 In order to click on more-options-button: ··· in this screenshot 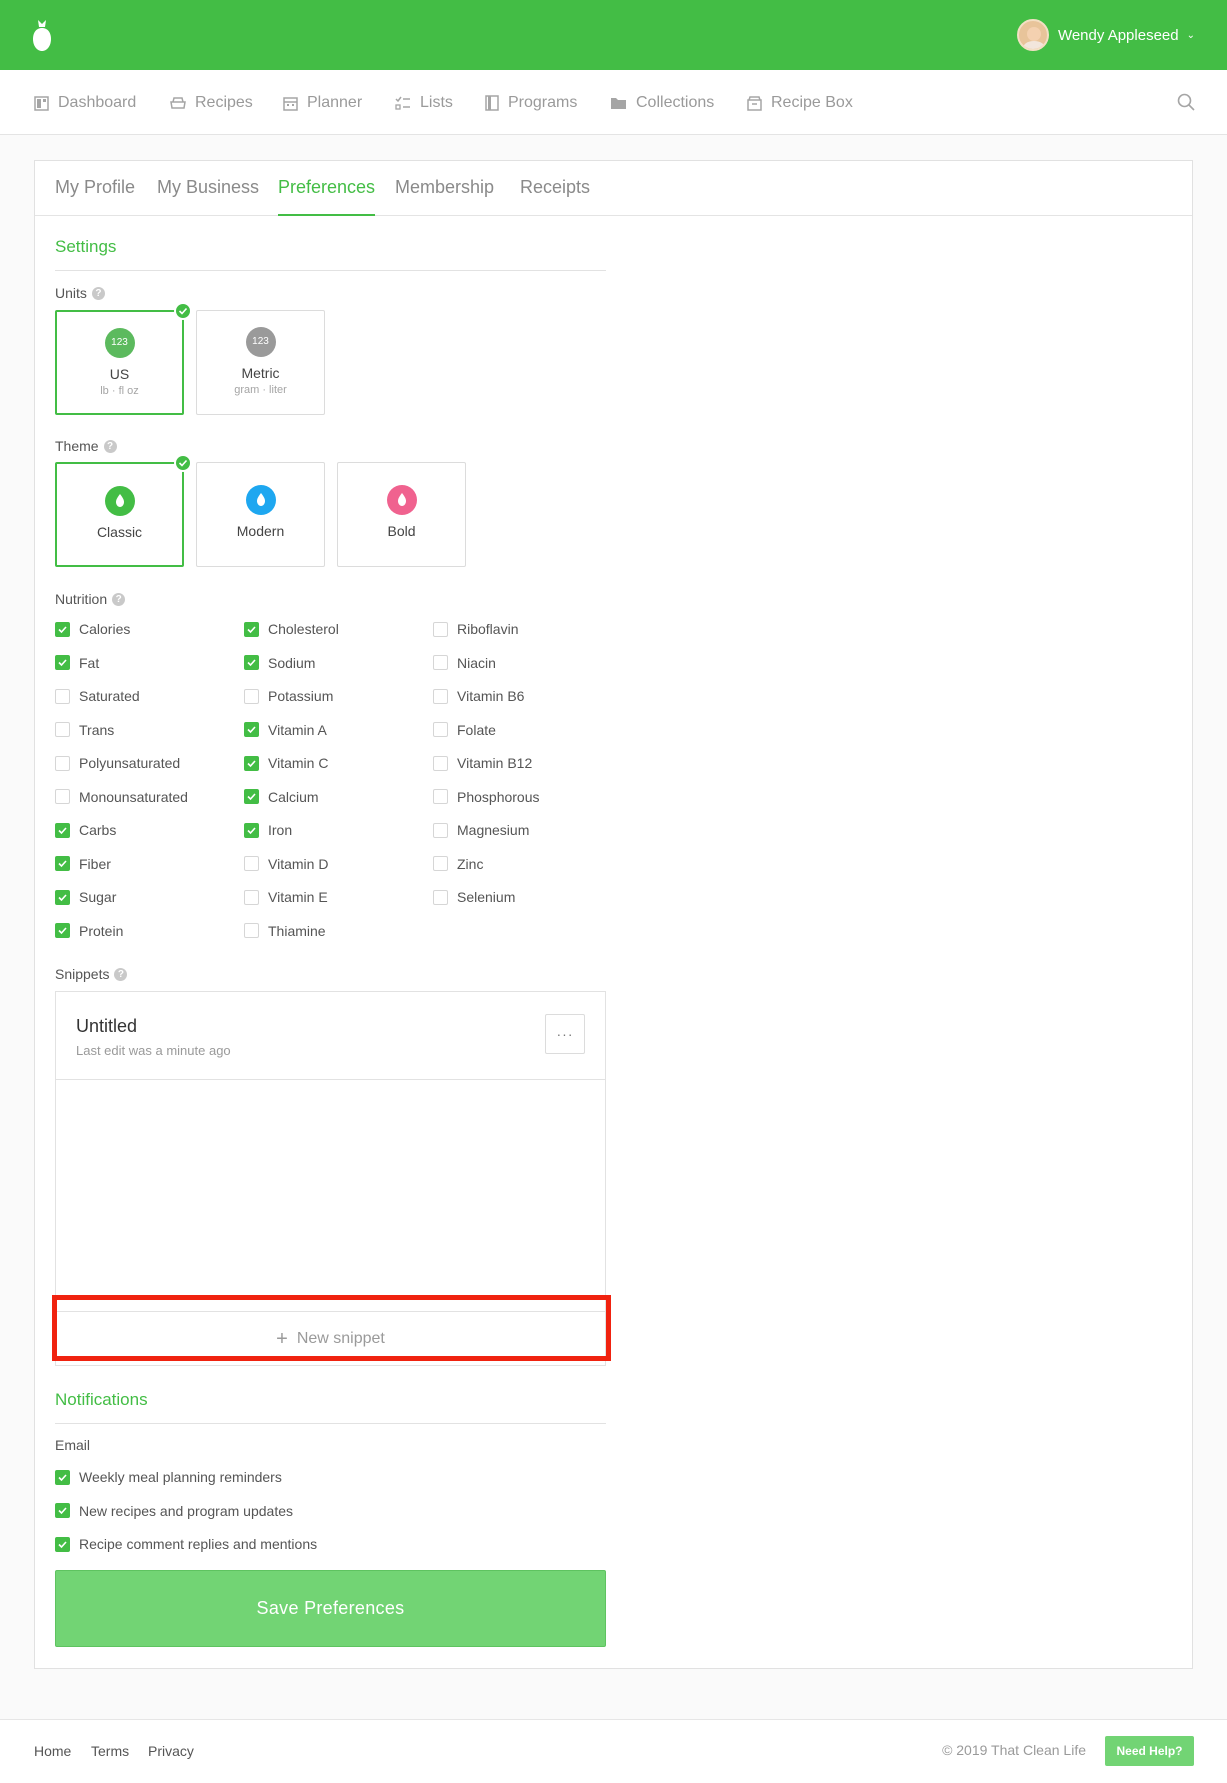, I will do `click(565, 1034)`.